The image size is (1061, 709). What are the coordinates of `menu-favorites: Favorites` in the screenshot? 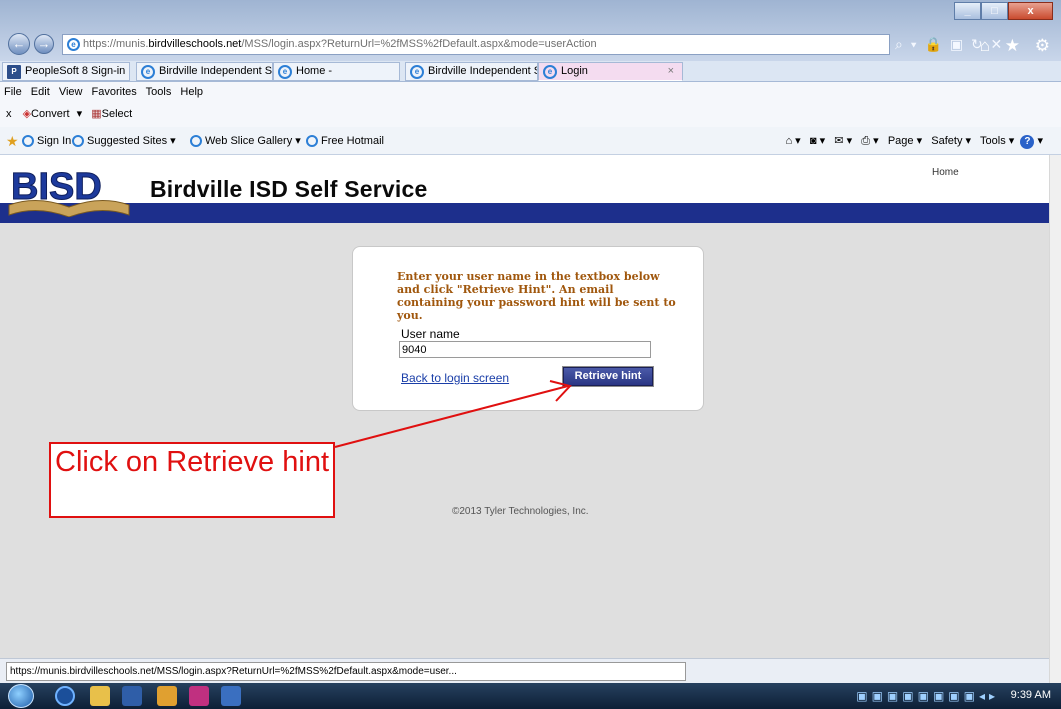 It's located at (114, 92).